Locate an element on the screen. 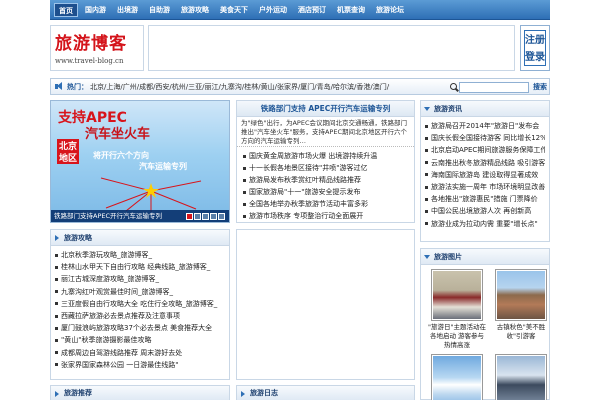 This screenshot has height=400, width=600. list-item: 中国公民出境旅游人次 再创新高 is located at coordinates (485, 211).